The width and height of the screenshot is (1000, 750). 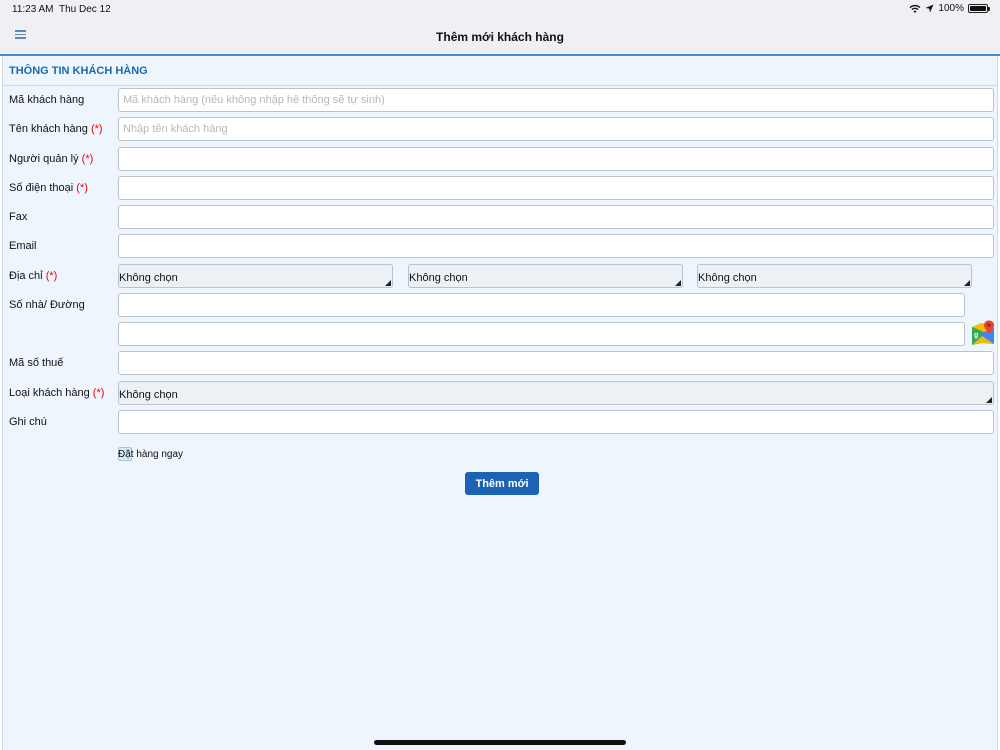 What do you see at coordinates (541, 334) in the screenshot?
I see `street-input-secondary` at bounding box center [541, 334].